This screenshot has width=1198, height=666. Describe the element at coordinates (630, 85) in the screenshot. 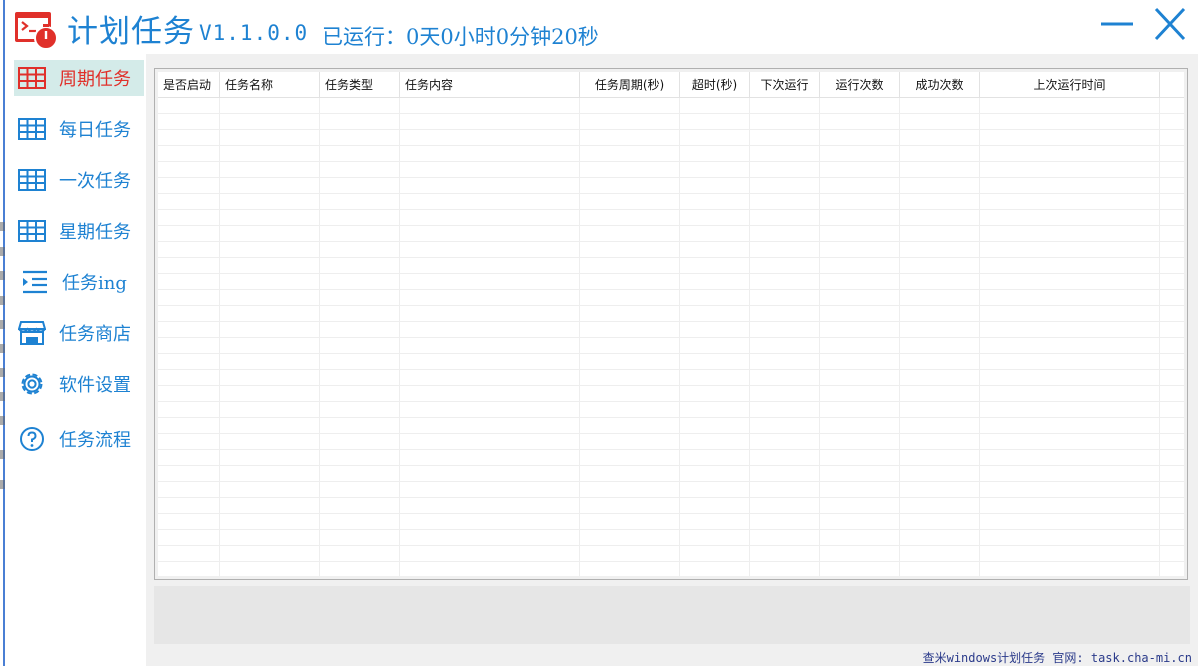

I see `column-header-period: 任务周期(秒)` at that location.